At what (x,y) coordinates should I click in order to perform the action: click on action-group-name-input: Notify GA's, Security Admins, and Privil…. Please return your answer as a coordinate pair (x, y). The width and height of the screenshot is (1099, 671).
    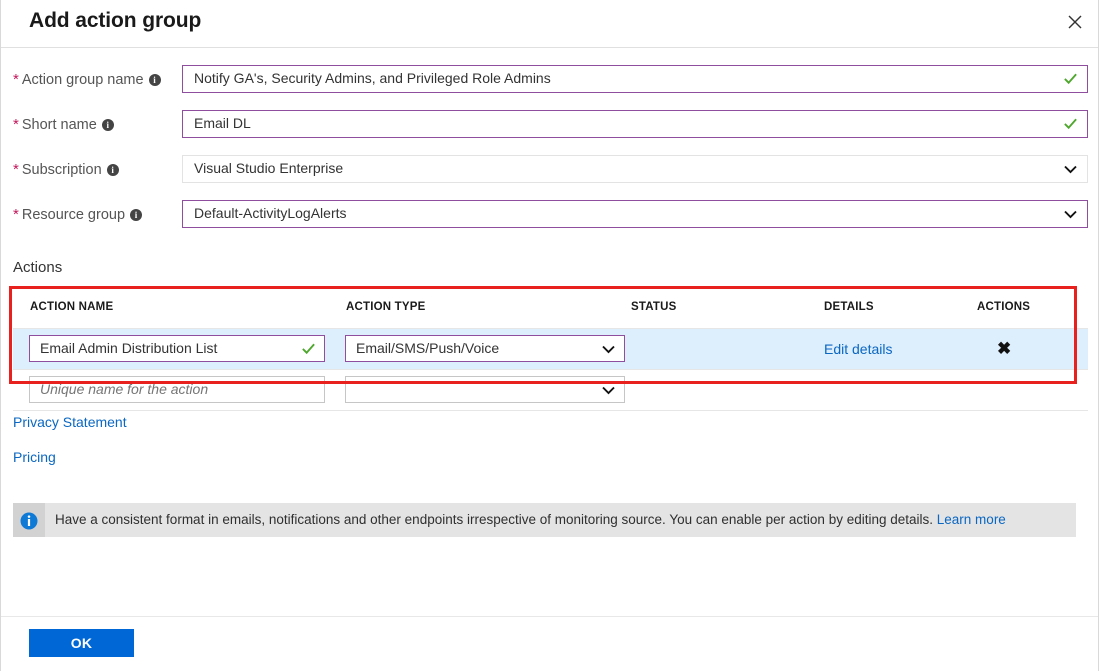
    Looking at the image, I should click on (635, 79).